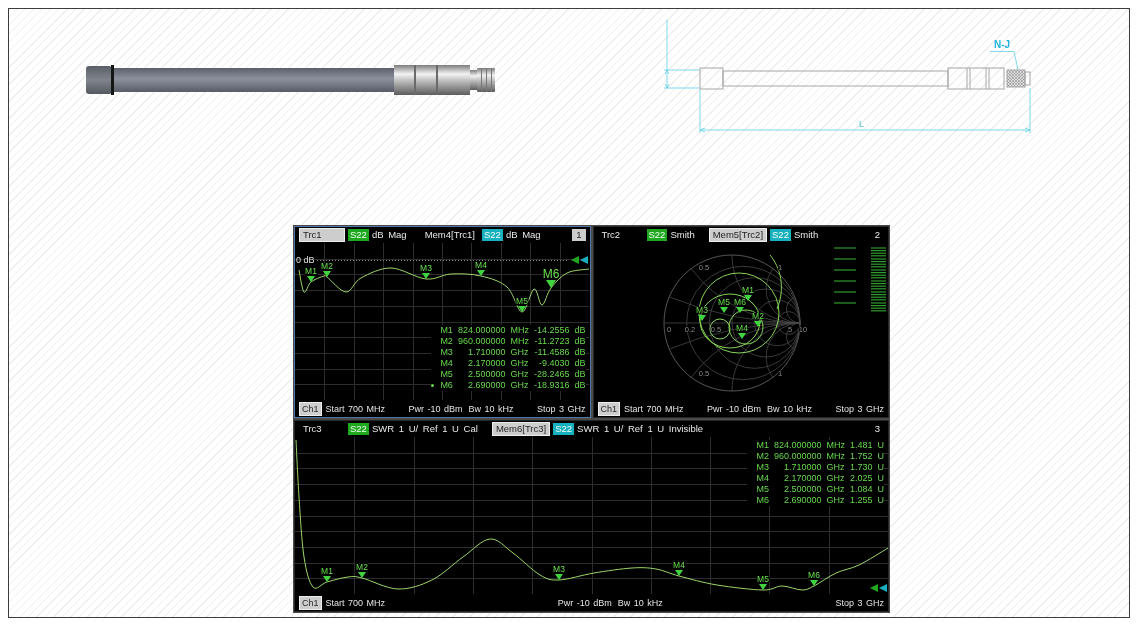 The width and height of the screenshot is (1138, 626). I want to click on marker-name: M3, so click(762, 467).